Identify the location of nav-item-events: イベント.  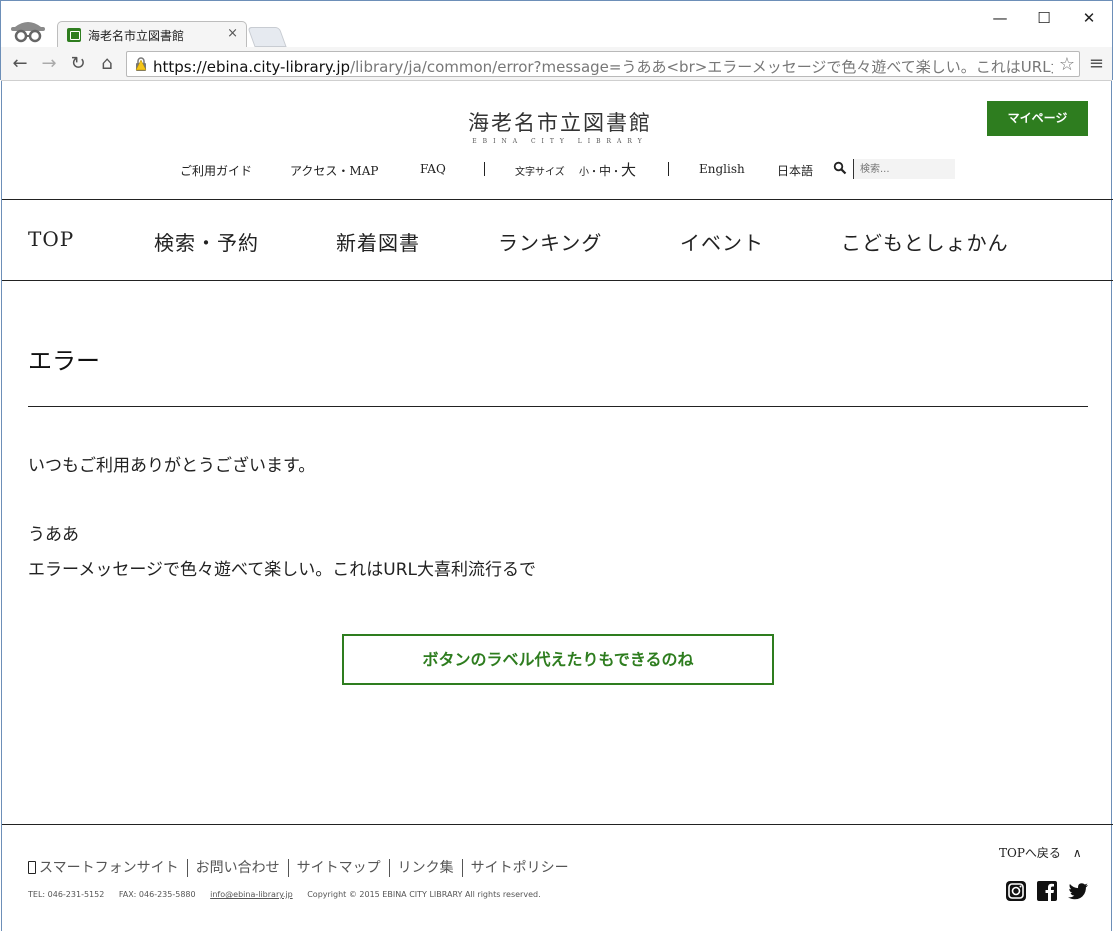
(722, 241).